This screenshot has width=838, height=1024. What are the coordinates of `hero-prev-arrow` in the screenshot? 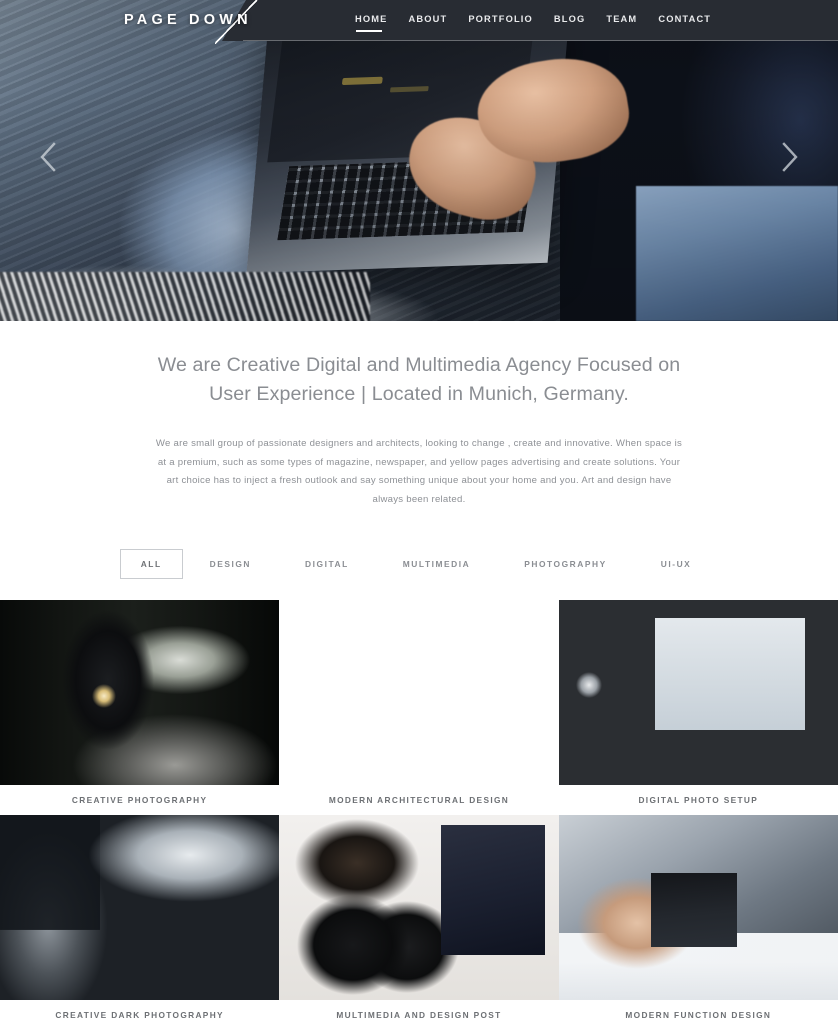 It's located at (49, 157).